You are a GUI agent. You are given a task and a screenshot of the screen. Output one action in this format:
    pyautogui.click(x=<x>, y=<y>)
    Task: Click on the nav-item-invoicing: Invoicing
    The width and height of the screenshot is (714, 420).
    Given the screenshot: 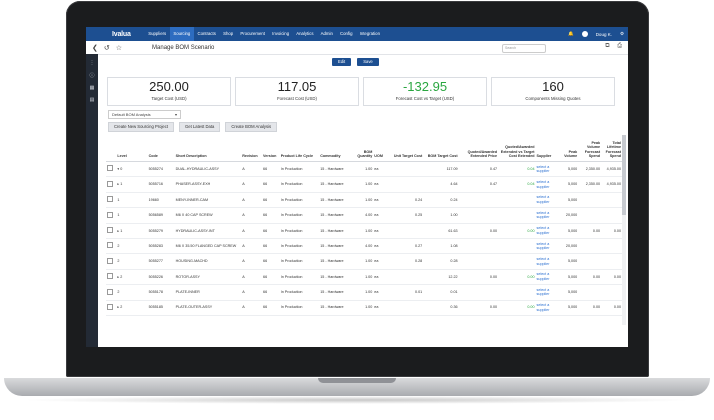 What is the action you would take?
    pyautogui.click(x=281, y=34)
    